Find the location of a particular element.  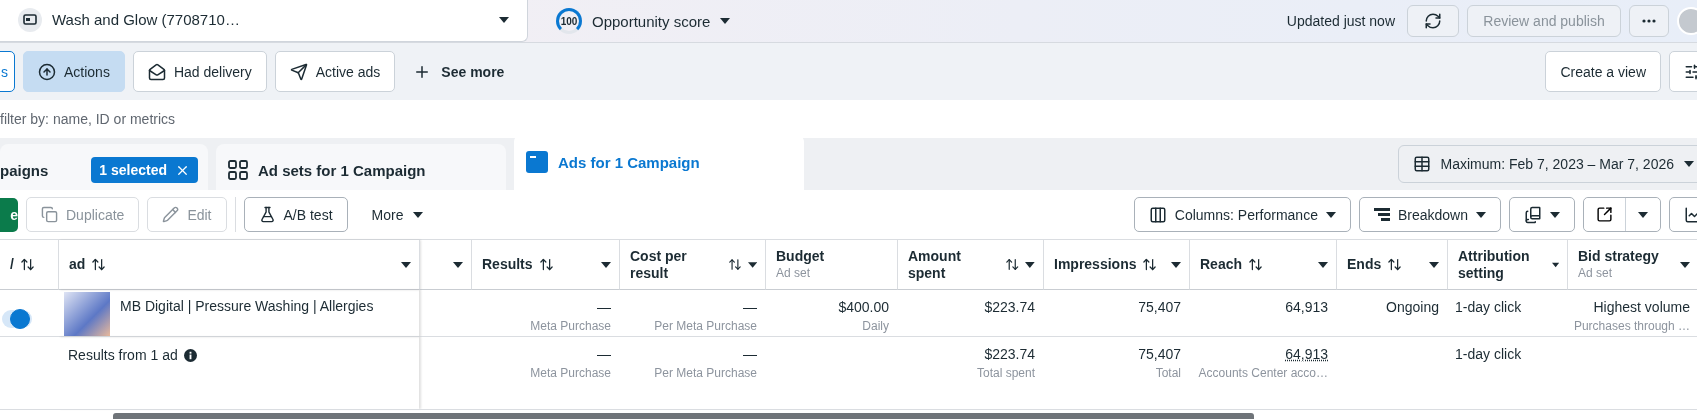

filter-chip: Actions is located at coordinates (74, 71).